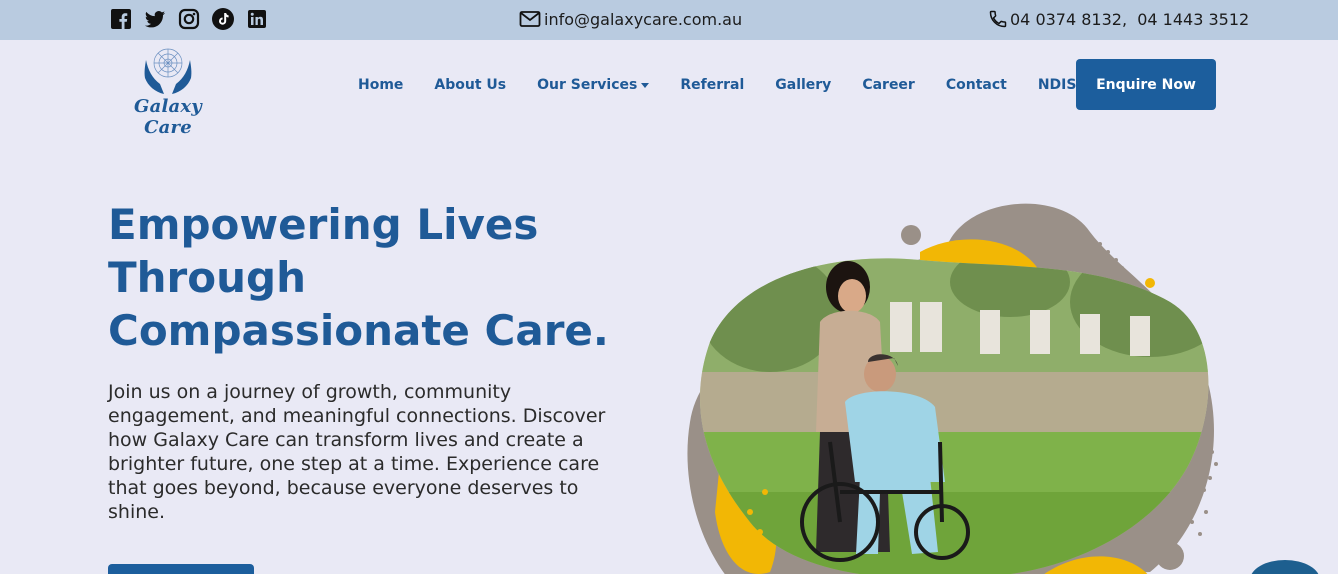 The width and height of the screenshot is (1338, 574). I want to click on nav-label: Contact, so click(976, 85).